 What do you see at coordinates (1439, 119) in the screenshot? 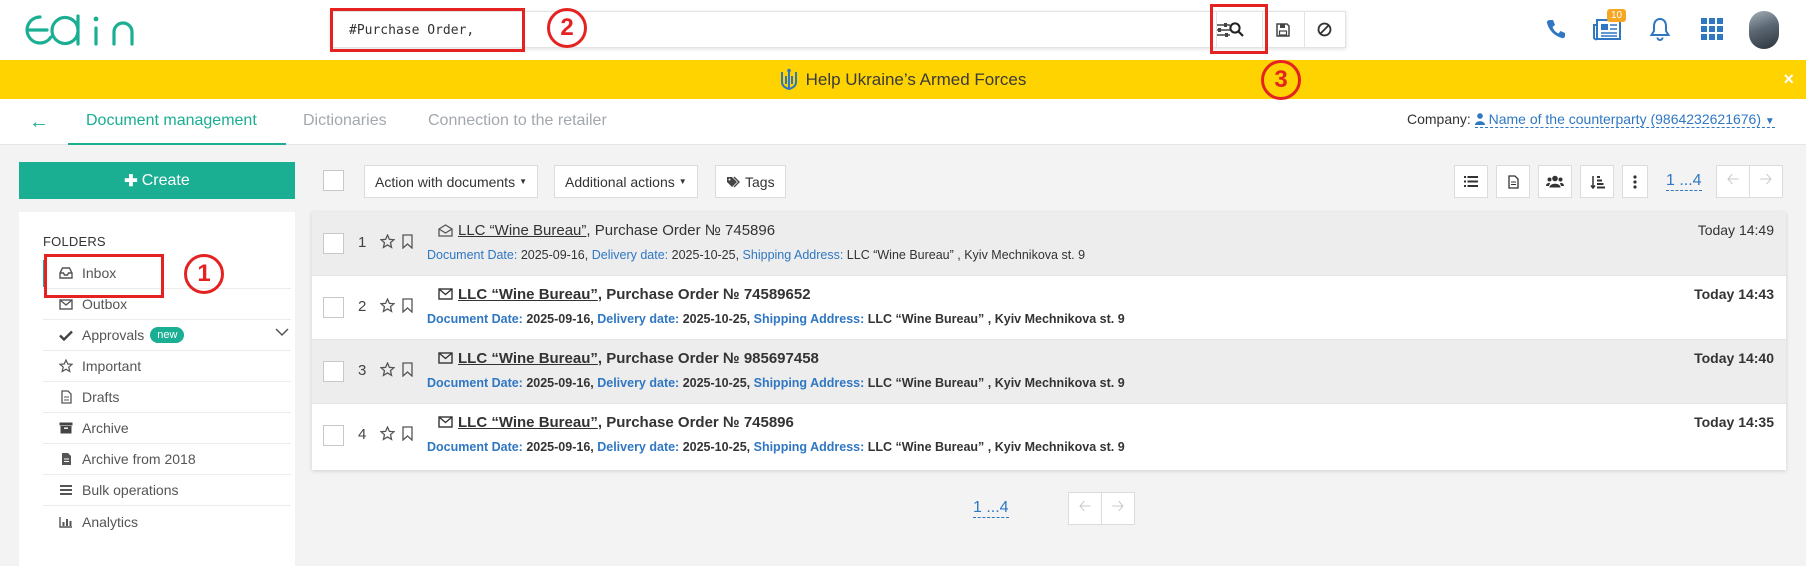
I see `company-label: Company:` at bounding box center [1439, 119].